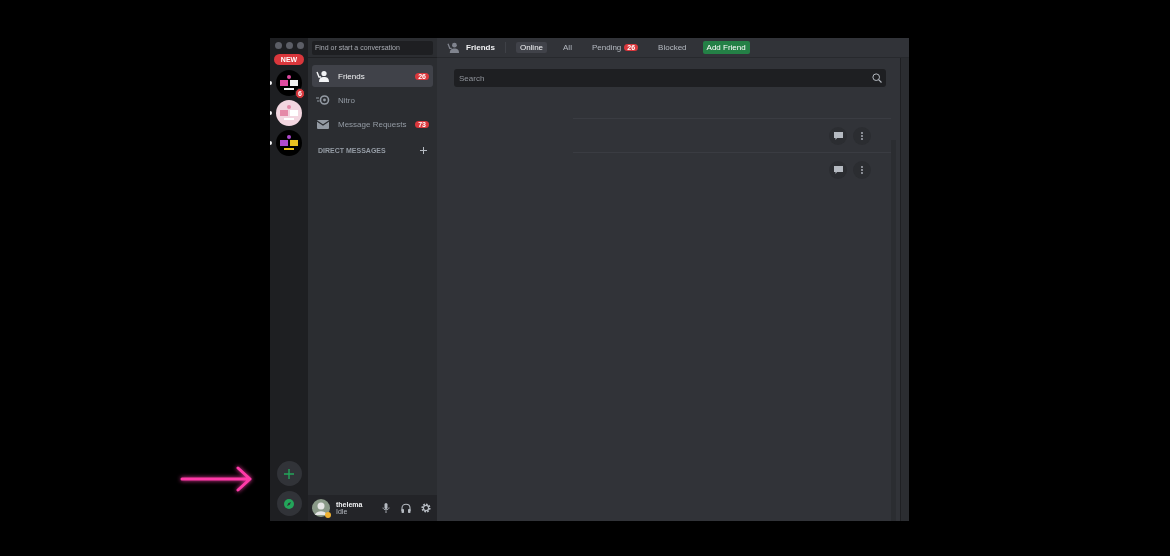 This screenshot has width=1170, height=556. I want to click on explore-button, so click(289, 503).